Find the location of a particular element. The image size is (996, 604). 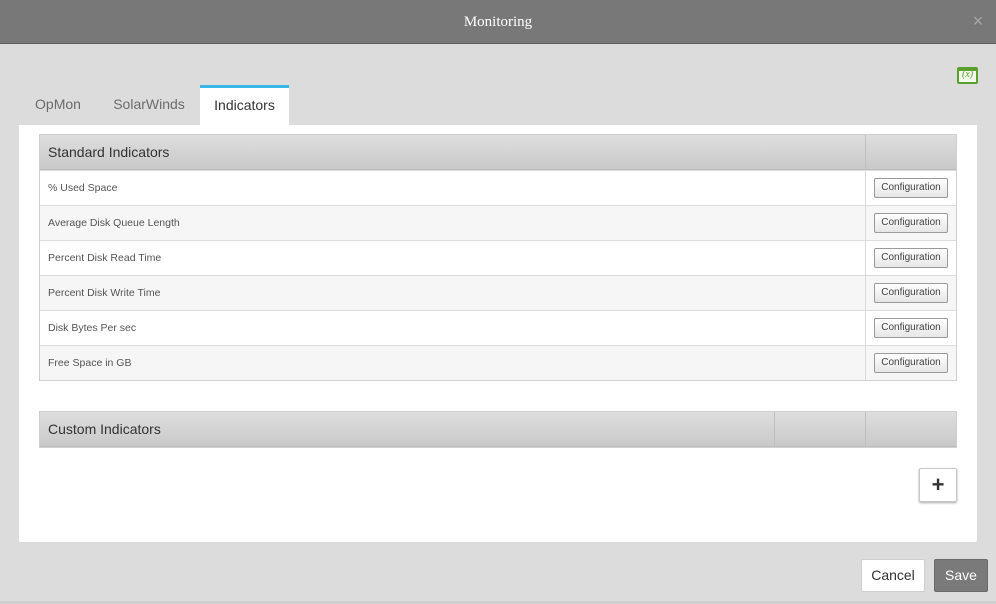

indicator-row: Free Space in GB Configuration is located at coordinates (498, 362).